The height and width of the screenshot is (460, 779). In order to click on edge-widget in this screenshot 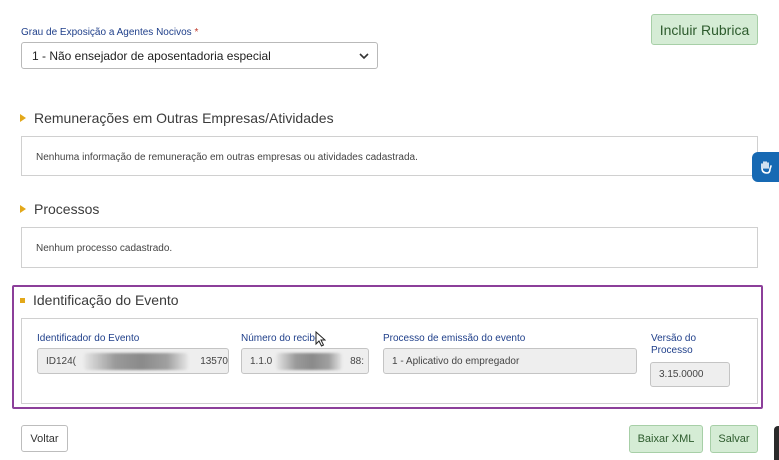, I will do `click(776, 443)`.